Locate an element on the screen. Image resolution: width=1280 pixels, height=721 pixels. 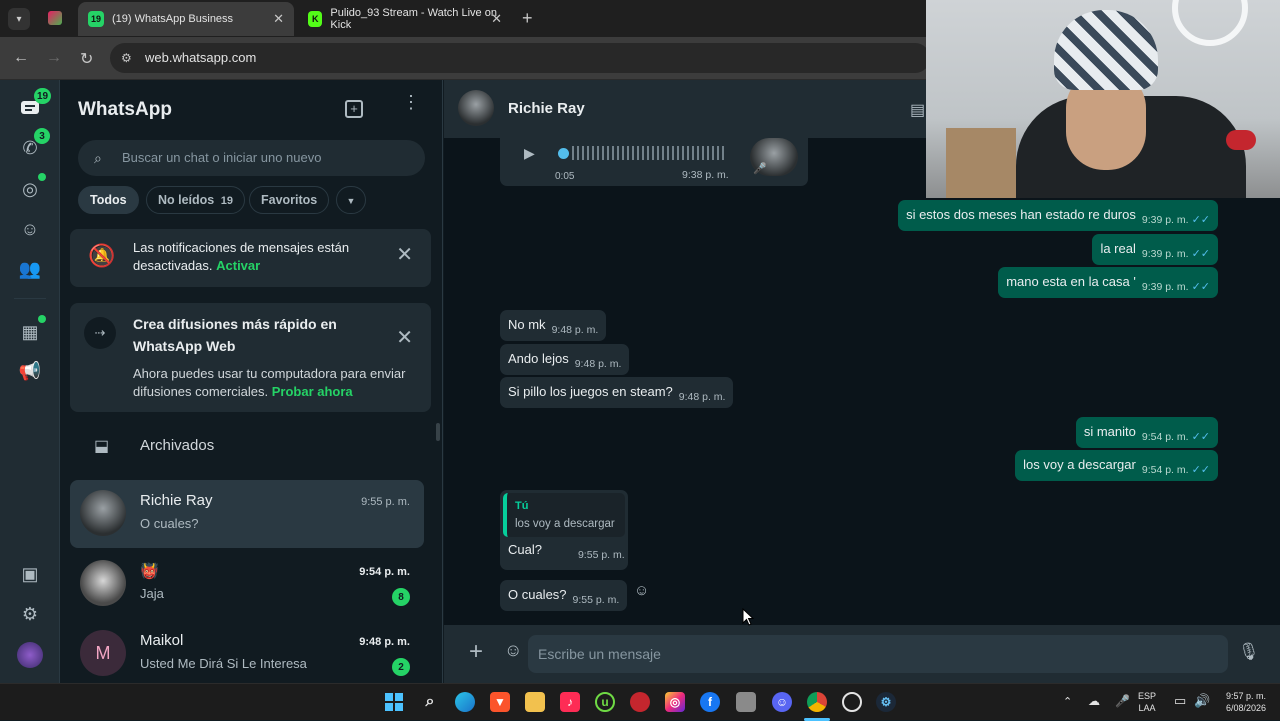
language-indicator: ESP LAA is located at coordinates (1147, 702).